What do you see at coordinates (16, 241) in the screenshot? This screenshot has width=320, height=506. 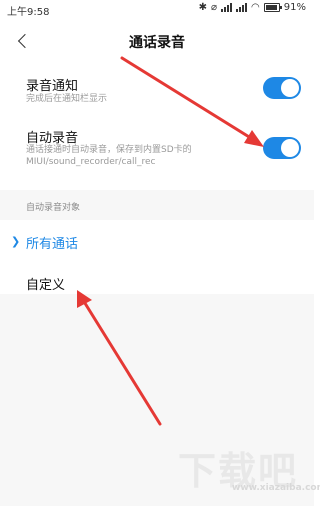 I see `selected-chevron-icon: ❯` at bounding box center [16, 241].